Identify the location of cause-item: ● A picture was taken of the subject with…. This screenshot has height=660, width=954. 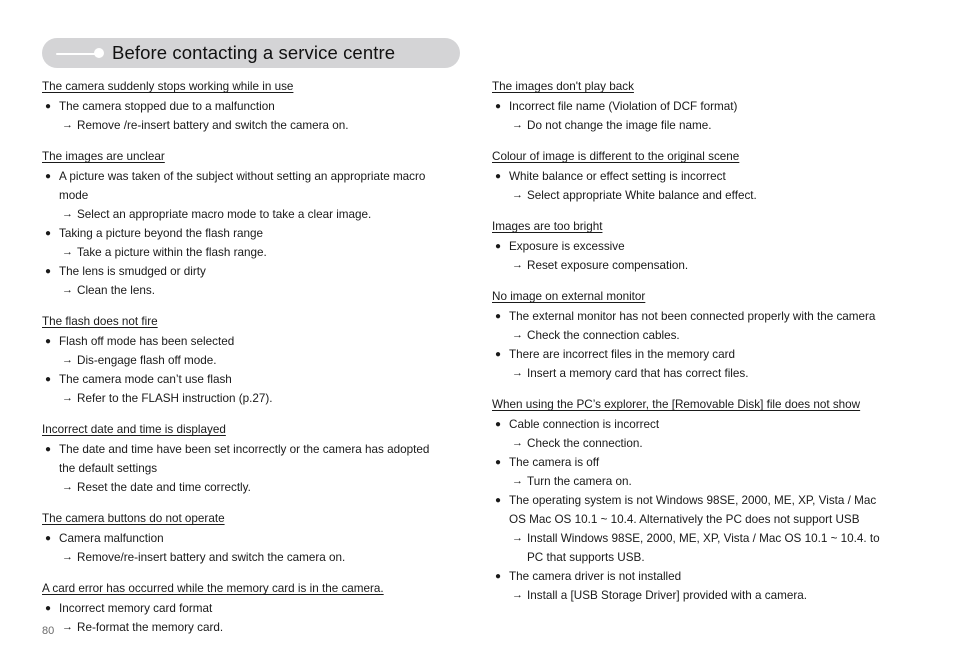
(244, 186).